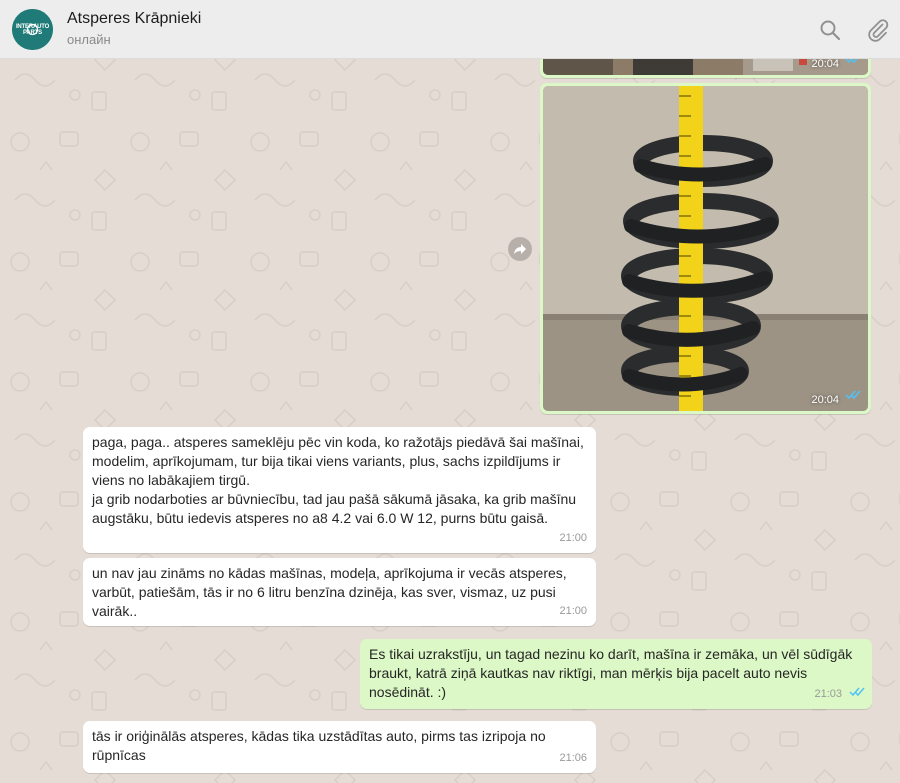 Image resolution: width=900 pixels, height=783 pixels. I want to click on contact-status: онлайн, so click(89, 39).